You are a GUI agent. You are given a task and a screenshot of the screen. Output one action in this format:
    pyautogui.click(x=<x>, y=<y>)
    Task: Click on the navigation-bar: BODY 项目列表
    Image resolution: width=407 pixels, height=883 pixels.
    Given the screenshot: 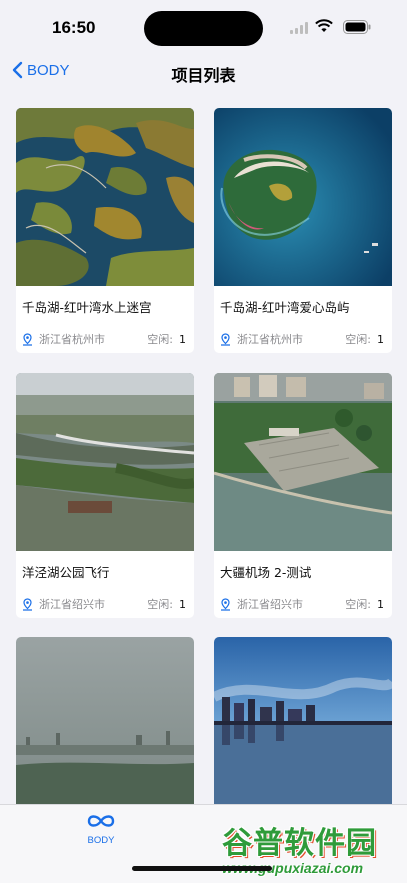 What is the action you would take?
    pyautogui.click(x=203, y=73)
    